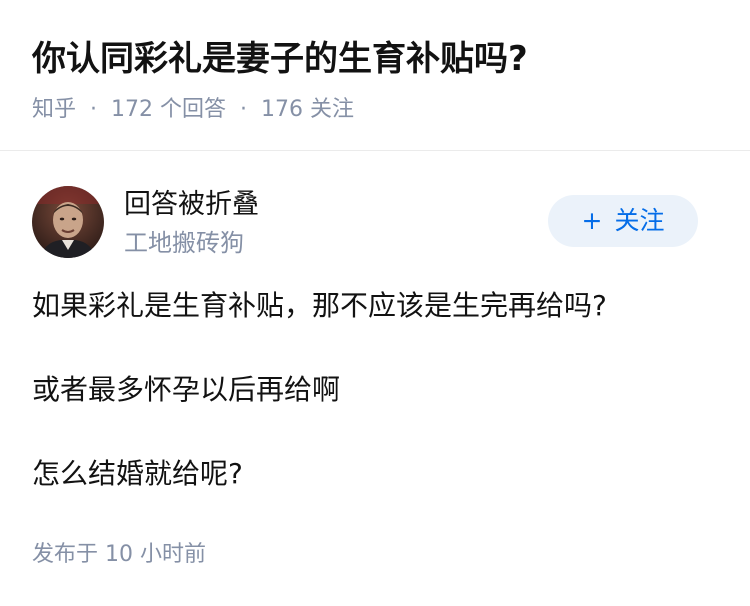 Image resolution: width=750 pixels, height=606 pixels. What do you see at coordinates (184, 243) in the screenshot?
I see `author-headline: 工地搬砖狗` at bounding box center [184, 243].